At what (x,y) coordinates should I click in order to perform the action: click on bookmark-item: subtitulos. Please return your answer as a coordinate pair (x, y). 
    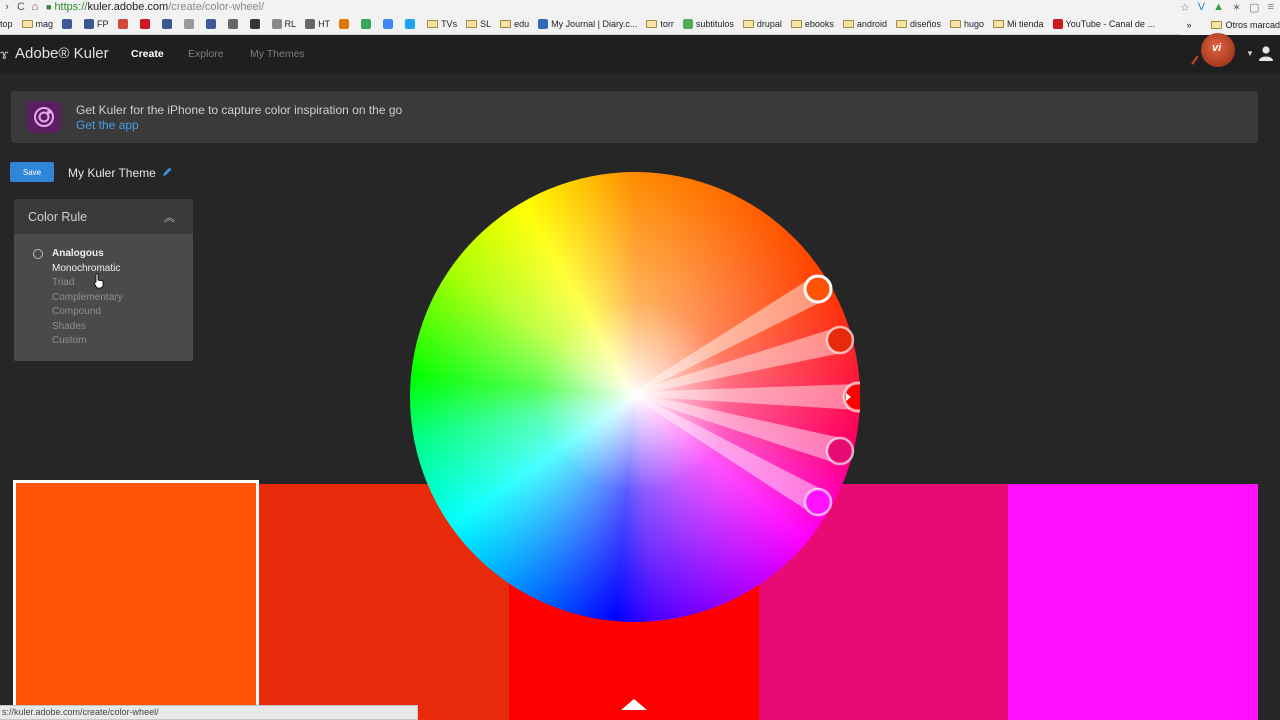
    Looking at the image, I should click on (708, 24).